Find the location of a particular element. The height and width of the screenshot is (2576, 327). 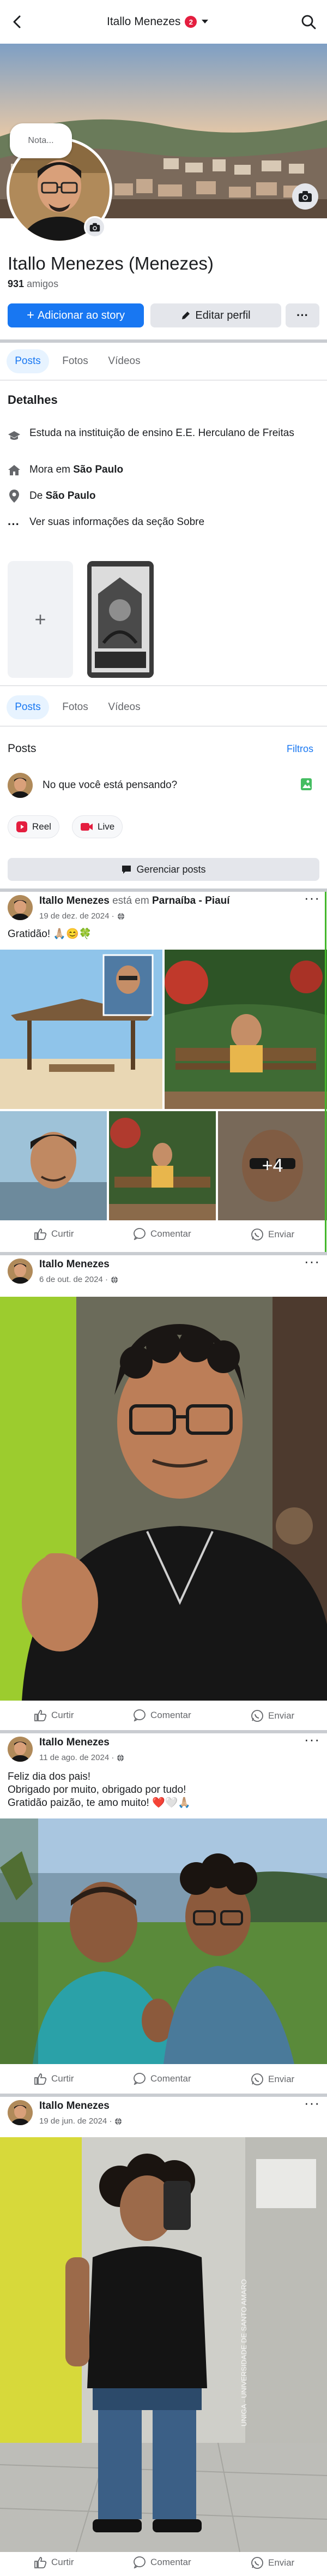

manage-posts-button: Gerenciar posts is located at coordinates (163, 869).